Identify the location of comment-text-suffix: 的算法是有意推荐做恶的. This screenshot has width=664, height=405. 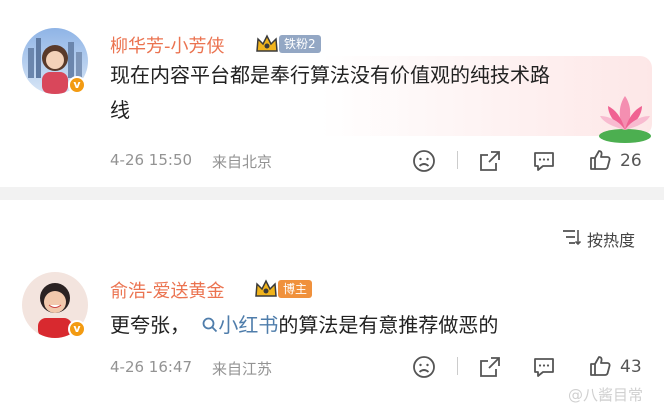
(388, 325).